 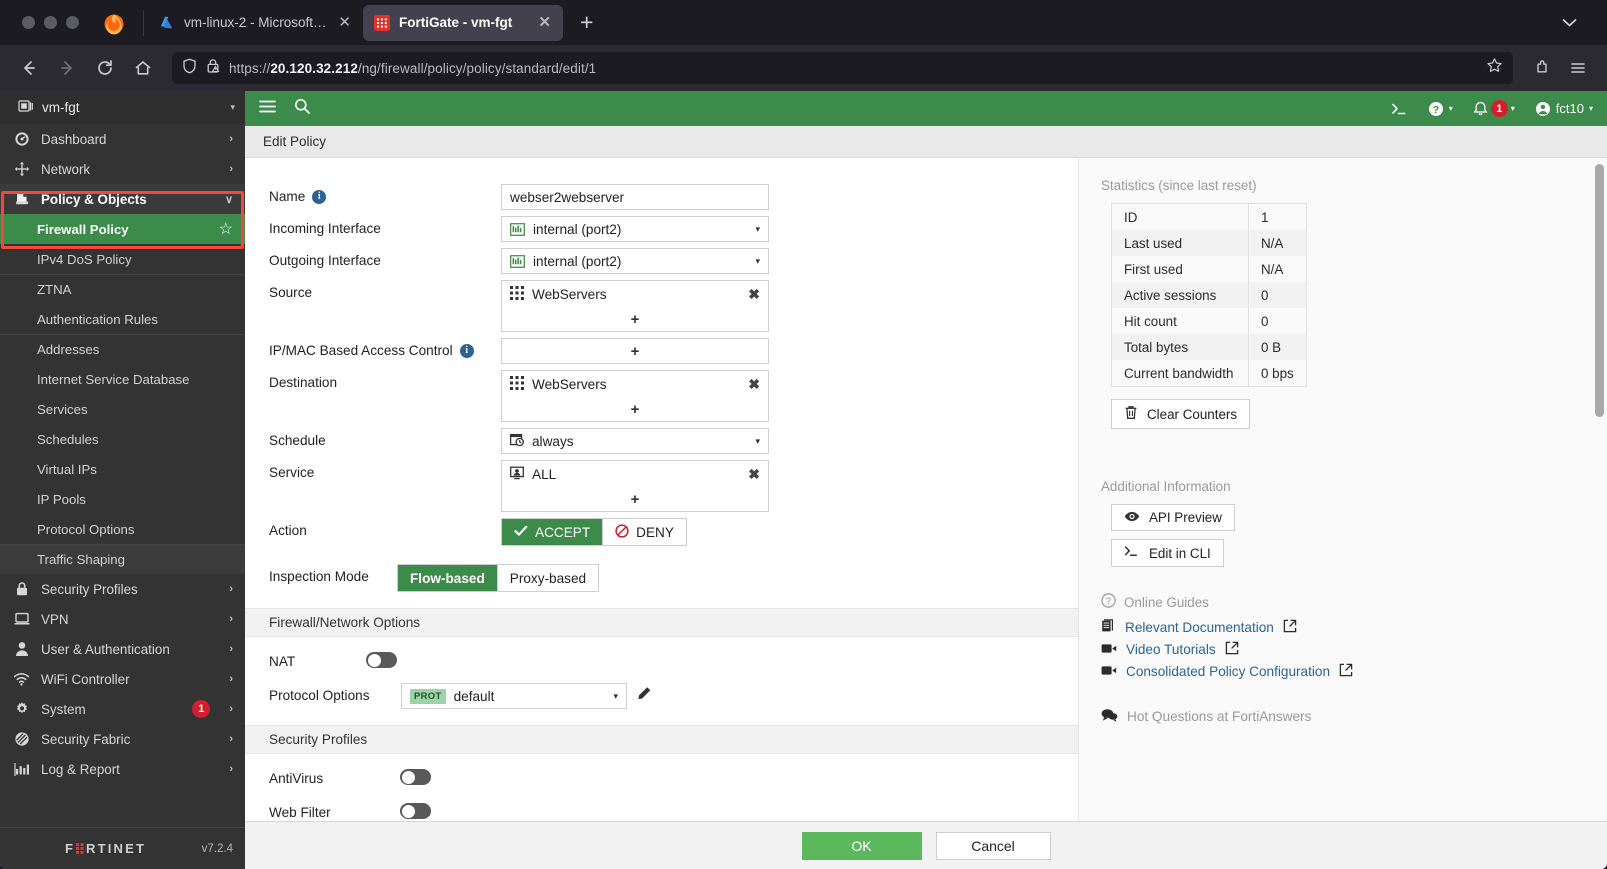 What do you see at coordinates (72, 22) in the screenshot?
I see `maximize-window-button` at bounding box center [72, 22].